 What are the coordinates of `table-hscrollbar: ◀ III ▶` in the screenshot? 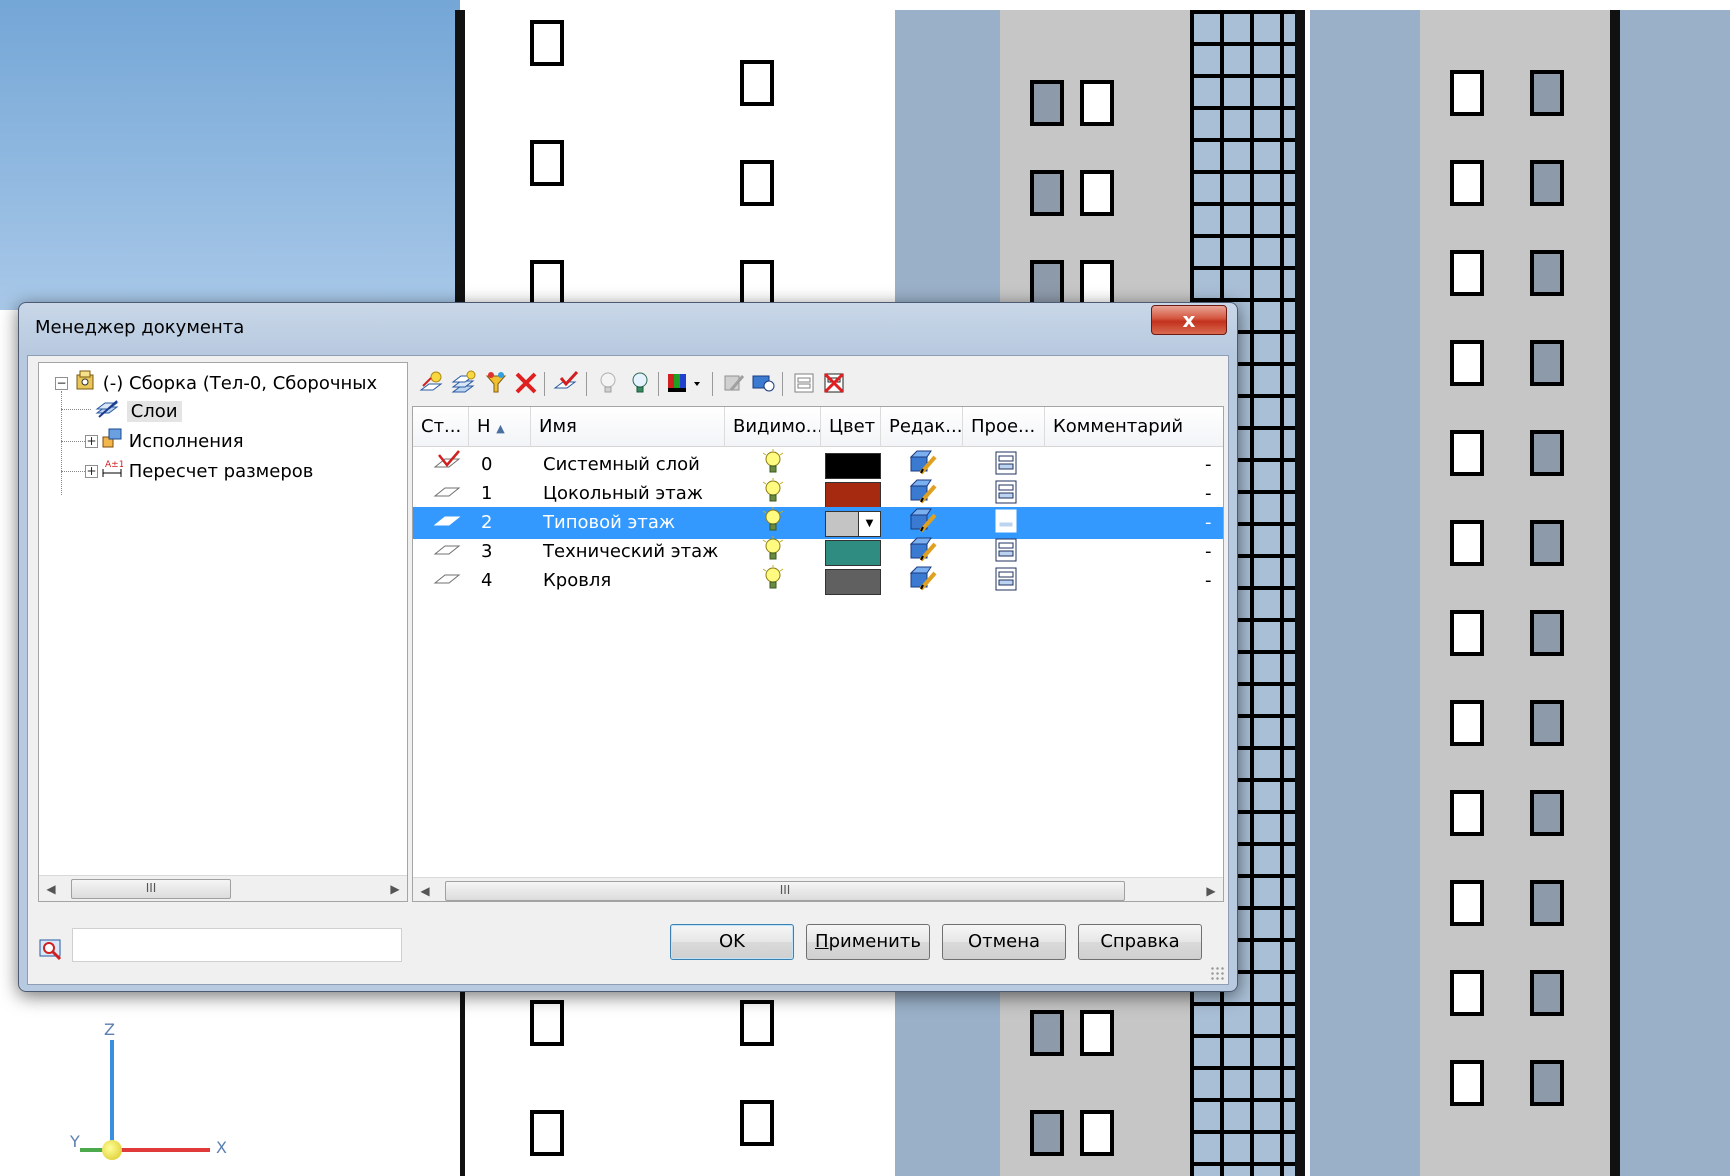 It's located at (818, 889).